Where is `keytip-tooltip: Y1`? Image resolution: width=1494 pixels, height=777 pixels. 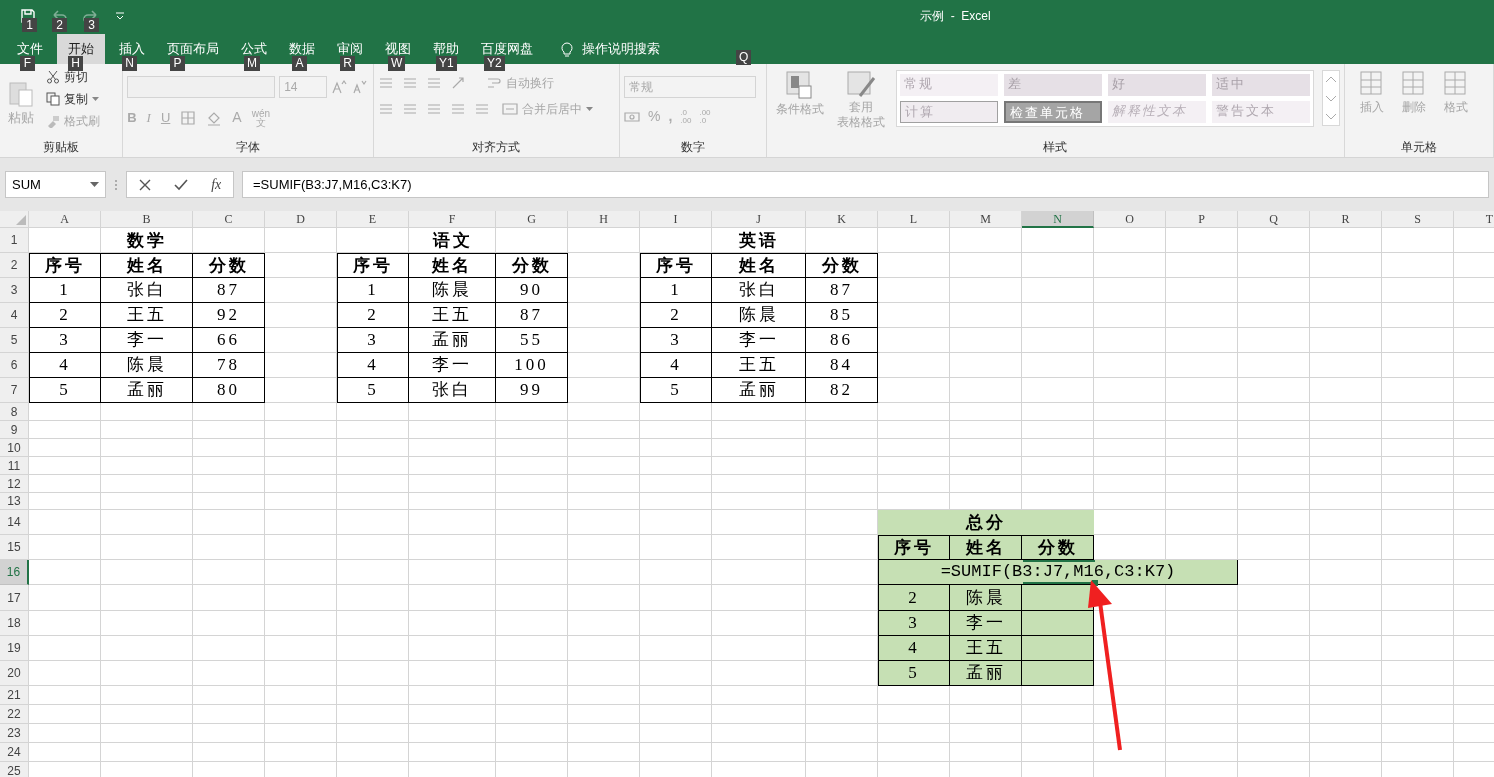
keytip-tooltip: Y1 is located at coordinates (446, 63).